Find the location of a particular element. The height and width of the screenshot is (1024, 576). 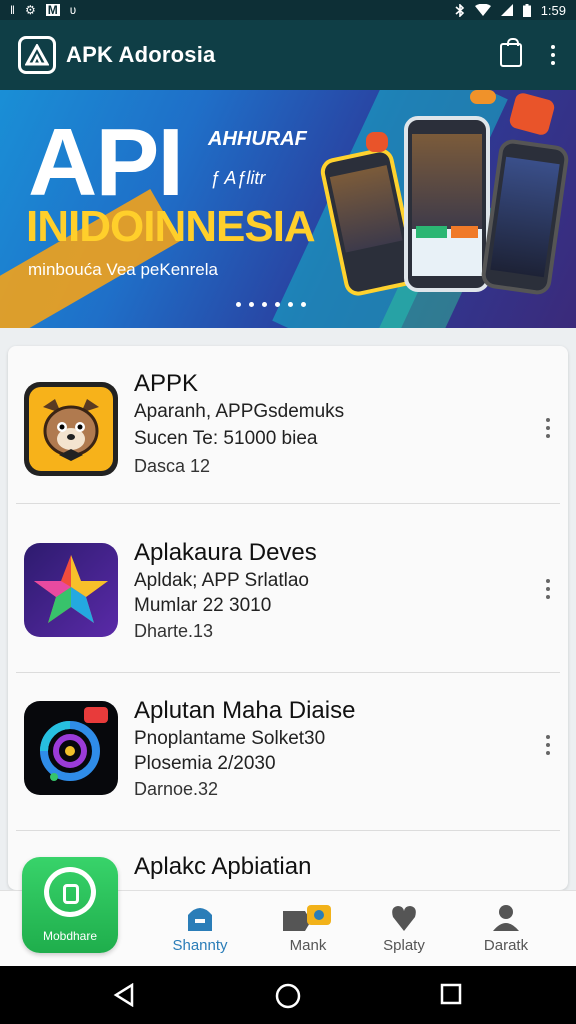

tab-store: Shannty is located at coordinates (200, 929).